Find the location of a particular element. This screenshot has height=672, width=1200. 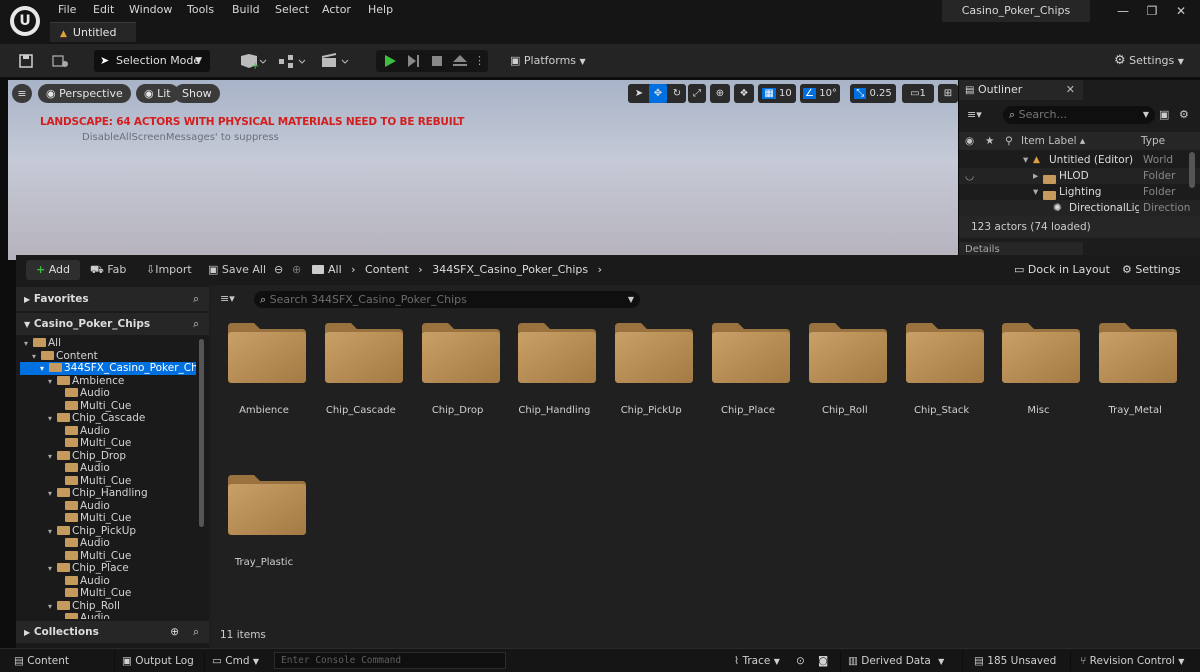

unreal-logo-icon: U is located at coordinates (25, 21).